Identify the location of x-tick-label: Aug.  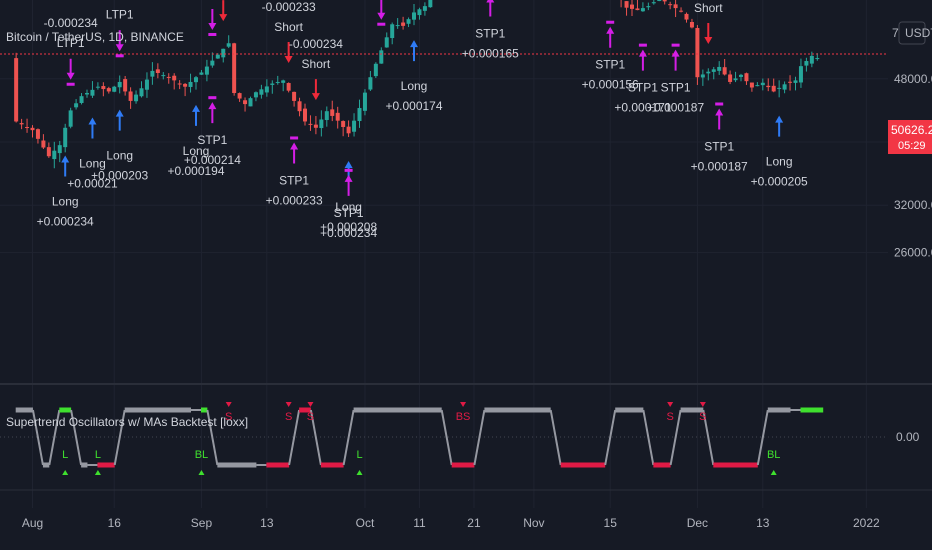
(32, 523).